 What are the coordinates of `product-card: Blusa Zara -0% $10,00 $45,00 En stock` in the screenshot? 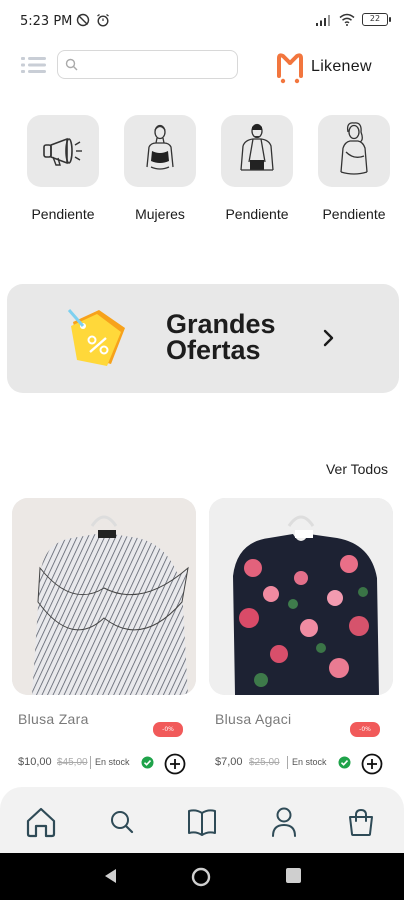 It's located at (104, 636).